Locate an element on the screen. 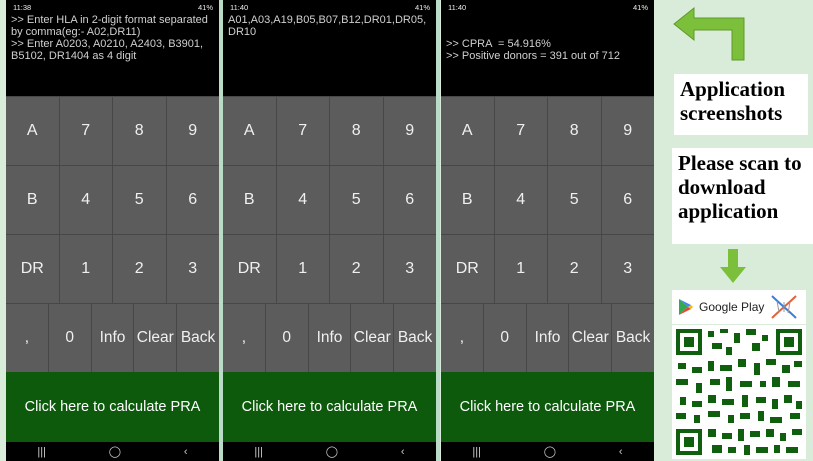 Image resolution: width=813 pixels, height=461 pixels. google-play-badge: Google Play is located at coordinates (739, 307).